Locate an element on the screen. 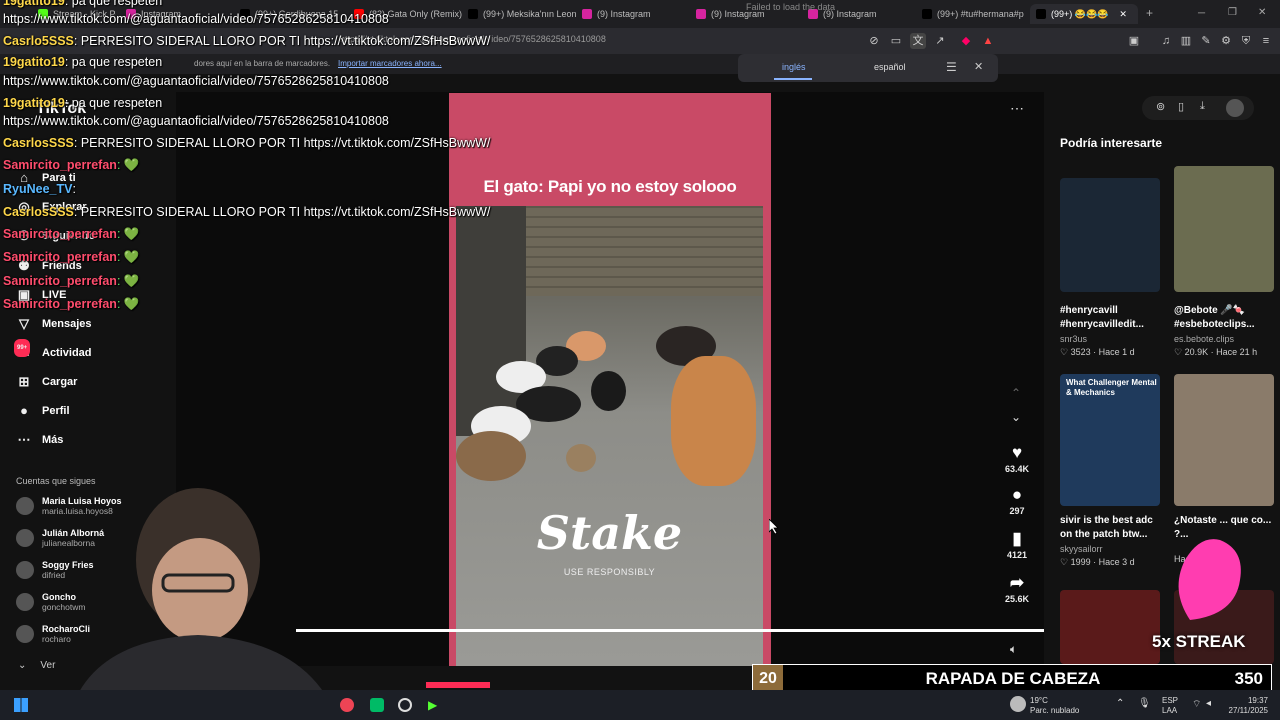 This screenshot has width=1280, height=720. microphone-icon: 🎙︎ is located at coordinates (1144, 703).